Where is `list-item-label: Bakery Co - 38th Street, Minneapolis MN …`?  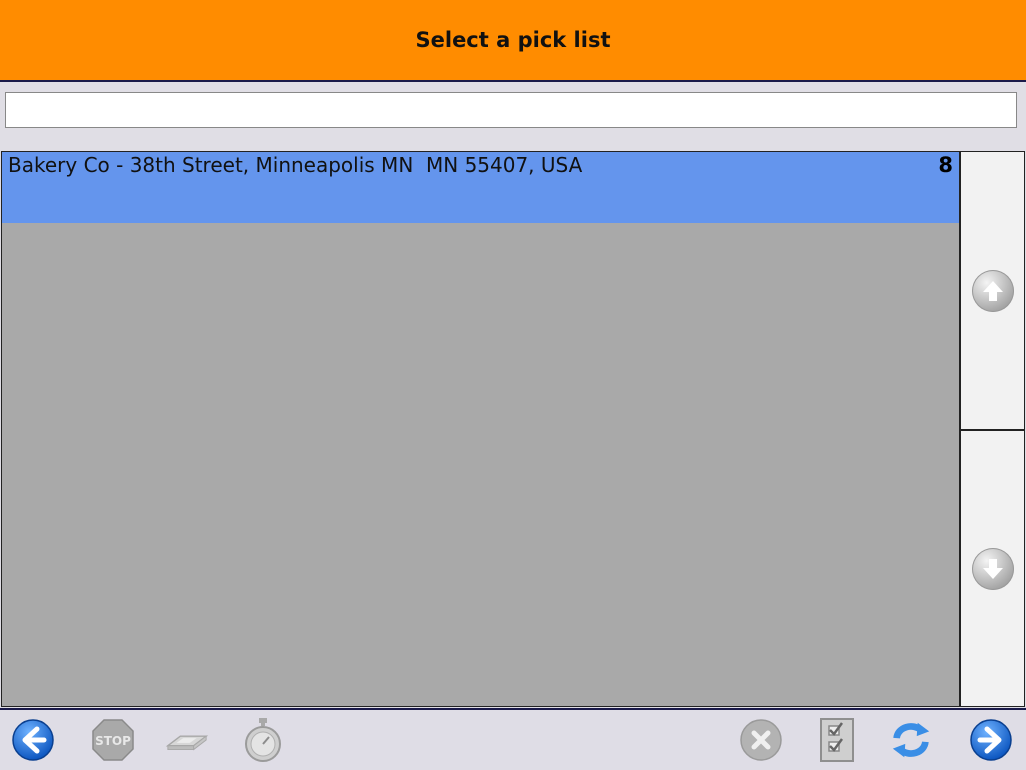 list-item-label: Bakery Co - 38th Street, Minneapolis MN … is located at coordinates (295, 165).